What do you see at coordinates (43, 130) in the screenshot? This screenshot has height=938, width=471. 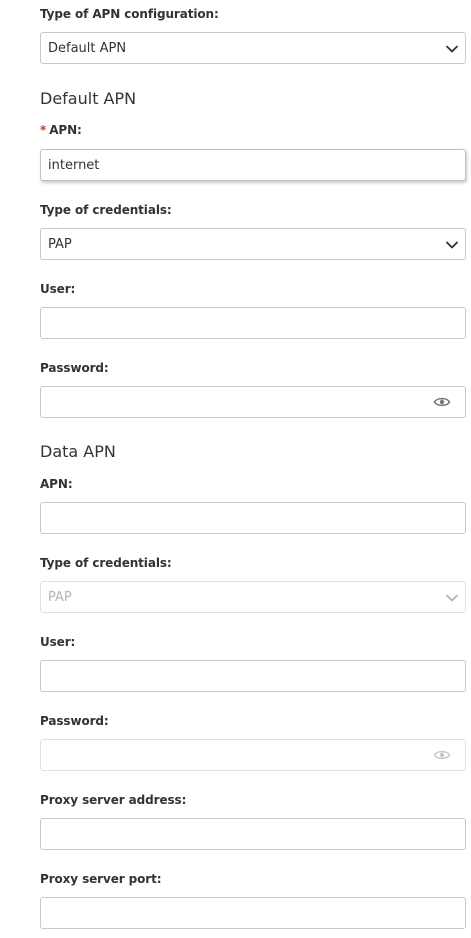 I see `required-mark: *` at bounding box center [43, 130].